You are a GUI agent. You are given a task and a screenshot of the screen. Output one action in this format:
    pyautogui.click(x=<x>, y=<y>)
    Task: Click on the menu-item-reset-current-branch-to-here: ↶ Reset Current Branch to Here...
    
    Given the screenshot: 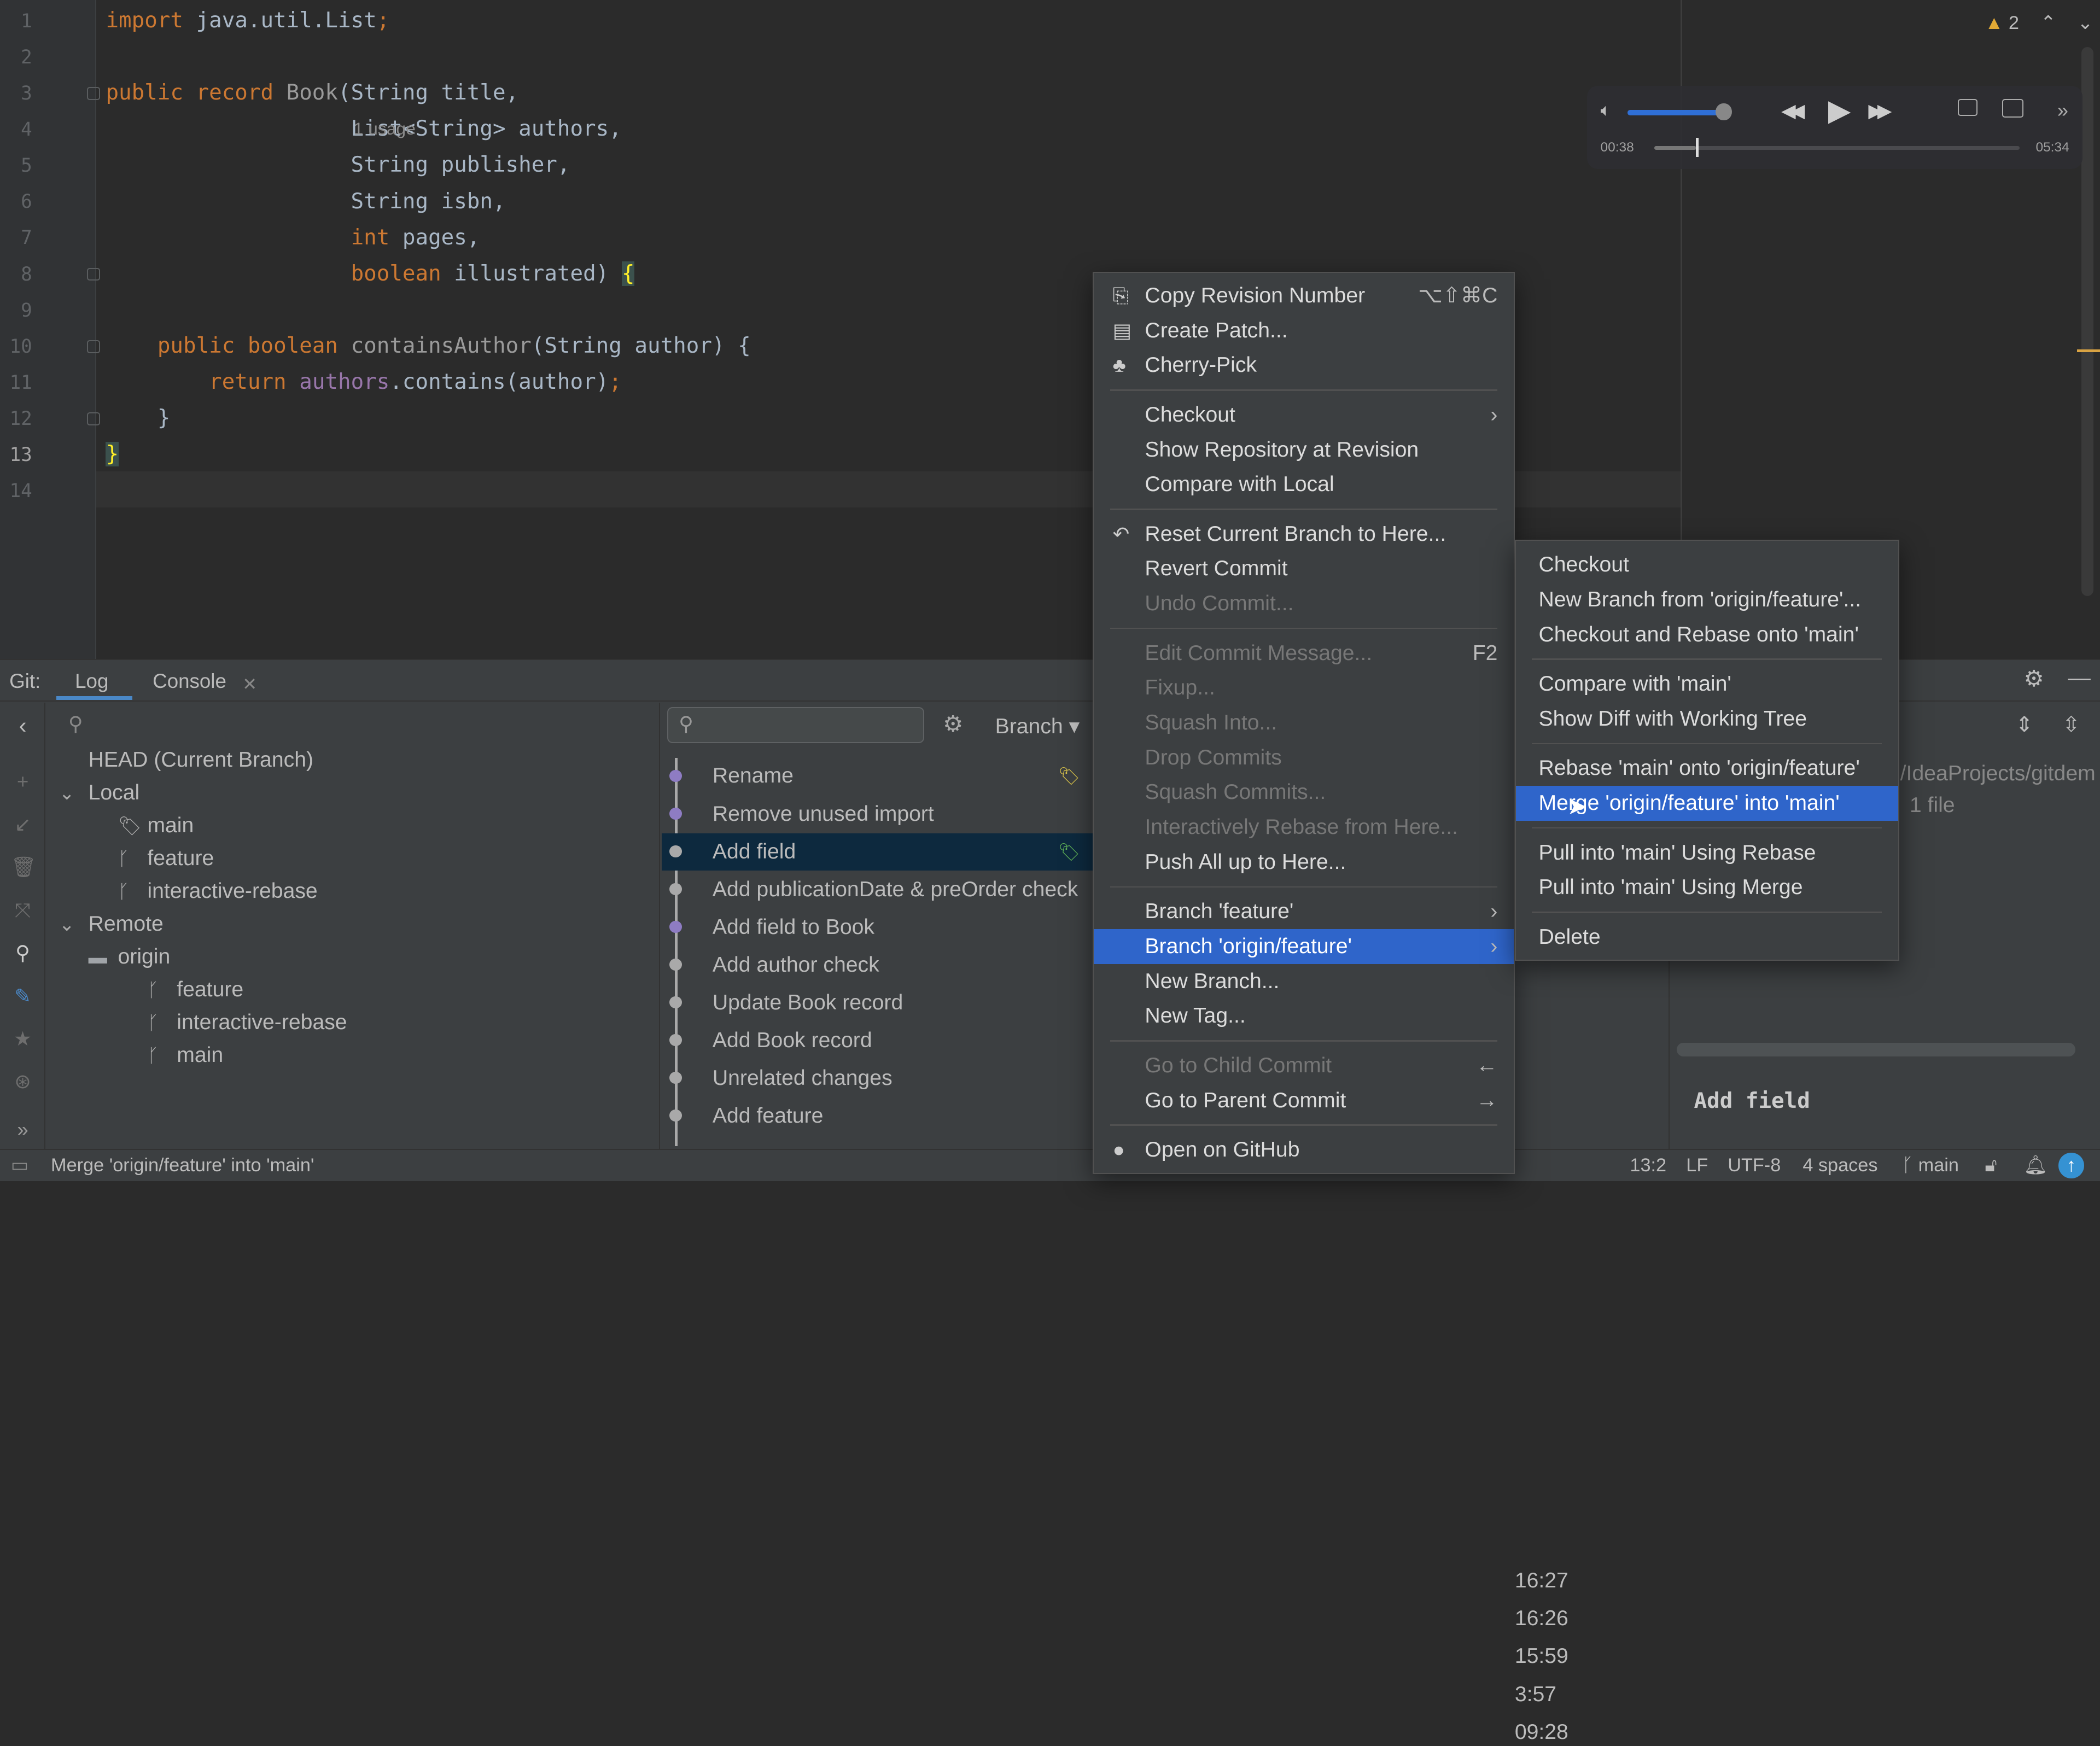 What is the action you would take?
    pyautogui.click(x=1303, y=534)
    